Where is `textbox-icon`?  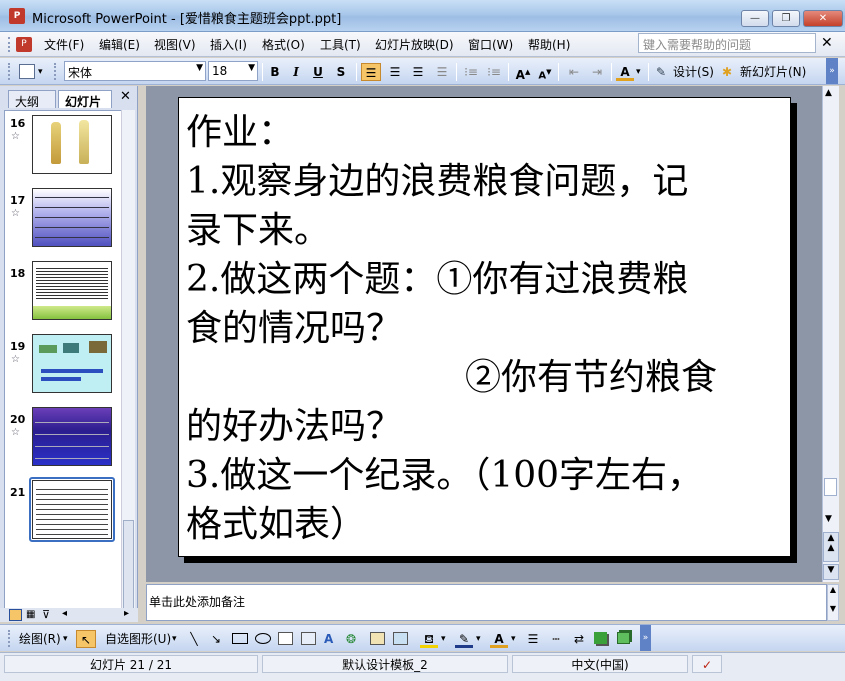
textbox-icon is located at coordinates (285, 638).